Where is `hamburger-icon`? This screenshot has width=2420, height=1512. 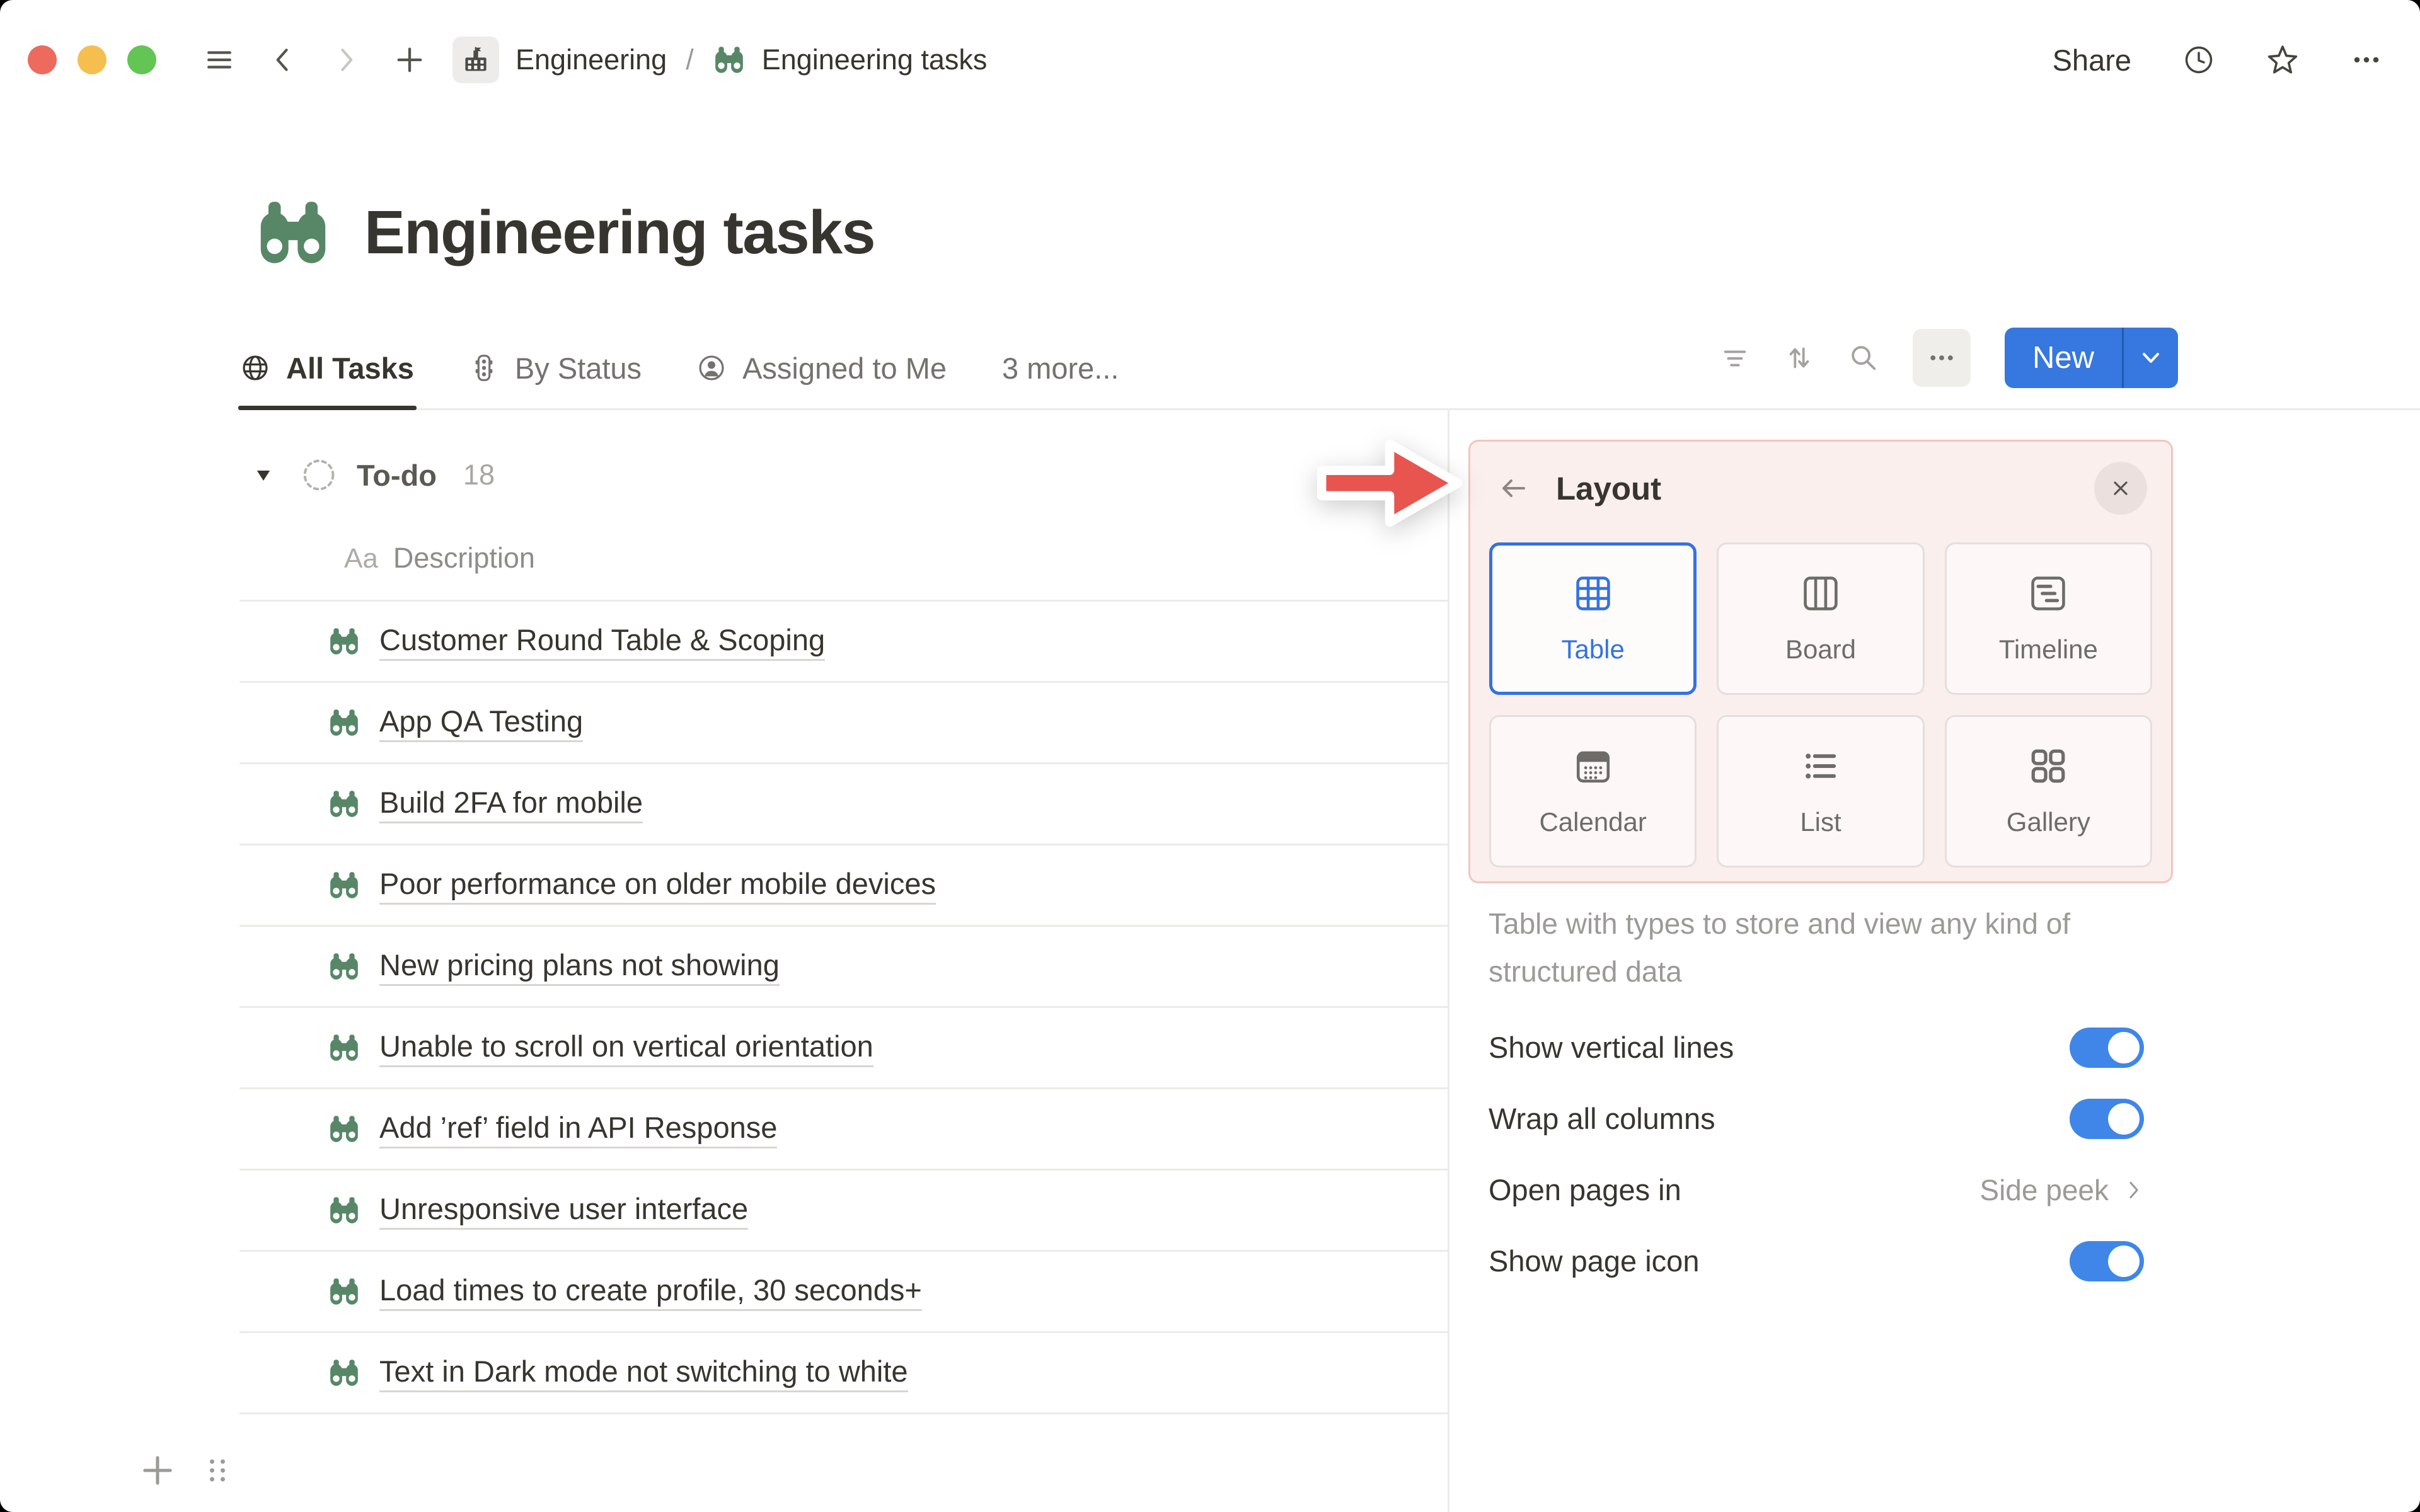
hamburger-icon is located at coordinates (219, 60).